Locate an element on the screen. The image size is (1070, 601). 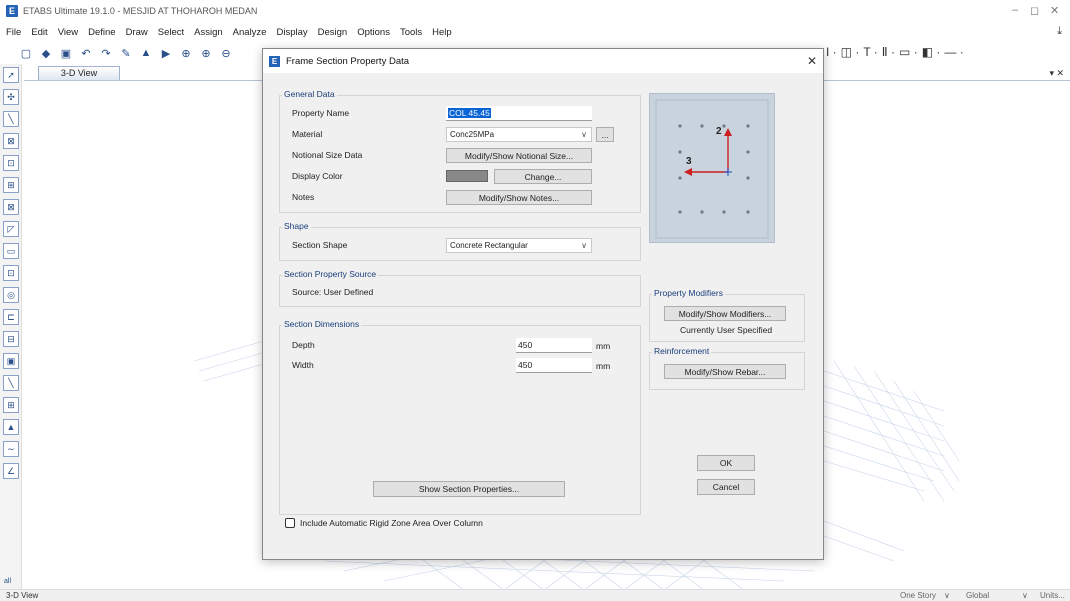
menu-analyze: Analyze is located at coordinates (250, 32).